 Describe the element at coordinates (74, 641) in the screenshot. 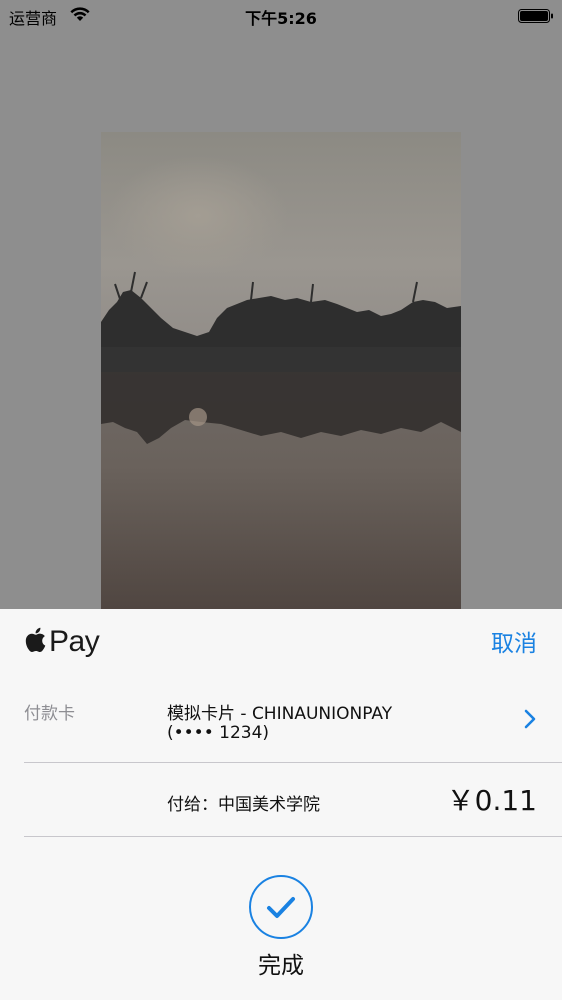

I see `apple-pay-label: Pay` at that location.